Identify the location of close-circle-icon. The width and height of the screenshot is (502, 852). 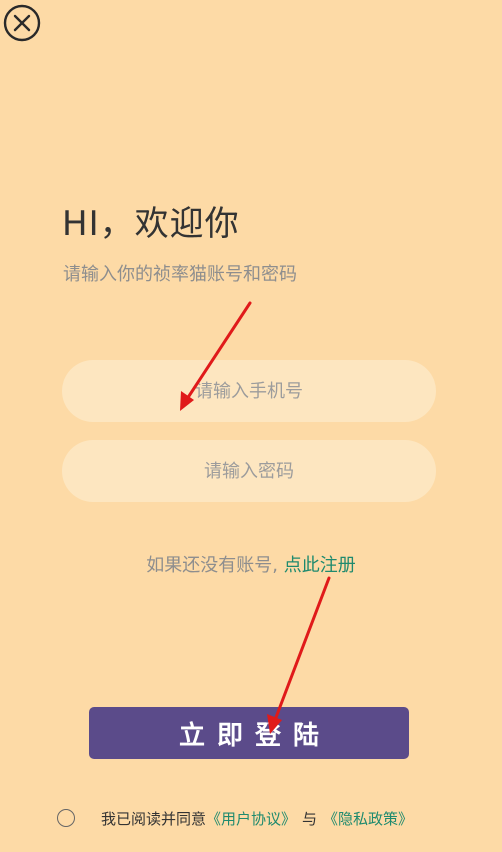
(22, 23).